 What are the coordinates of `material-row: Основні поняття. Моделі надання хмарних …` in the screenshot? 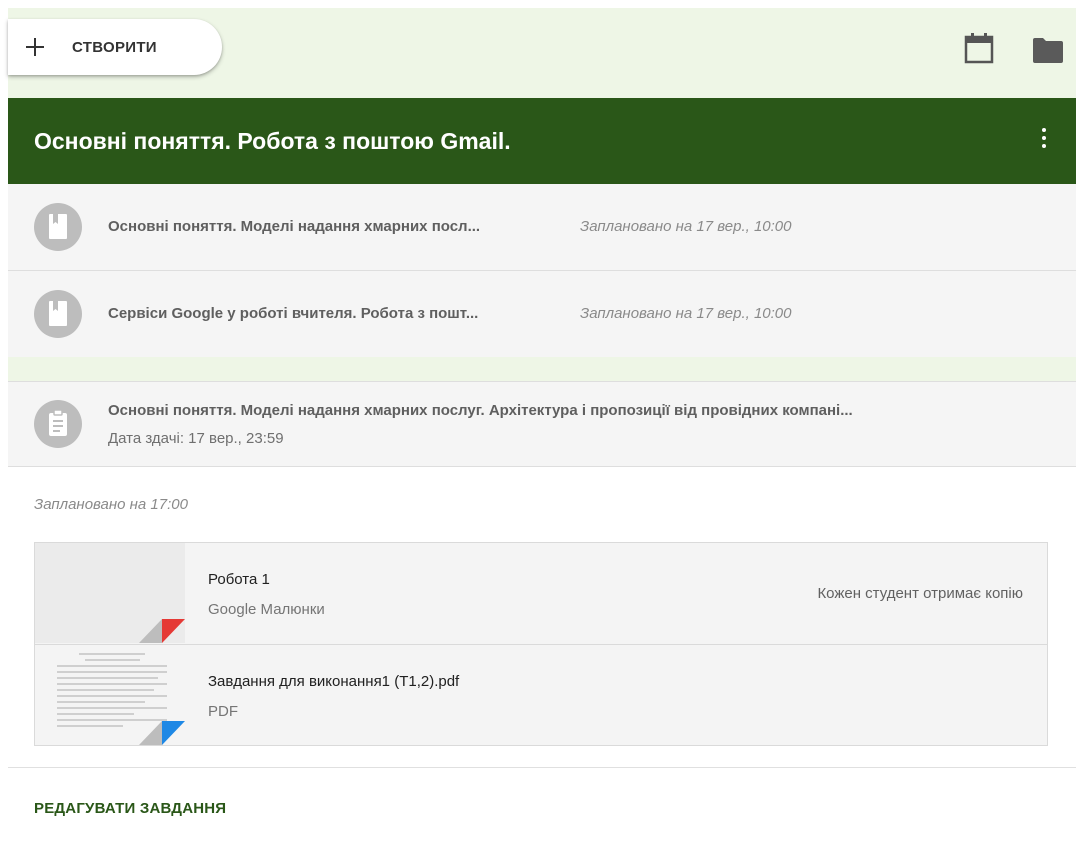 It's located at (542, 227).